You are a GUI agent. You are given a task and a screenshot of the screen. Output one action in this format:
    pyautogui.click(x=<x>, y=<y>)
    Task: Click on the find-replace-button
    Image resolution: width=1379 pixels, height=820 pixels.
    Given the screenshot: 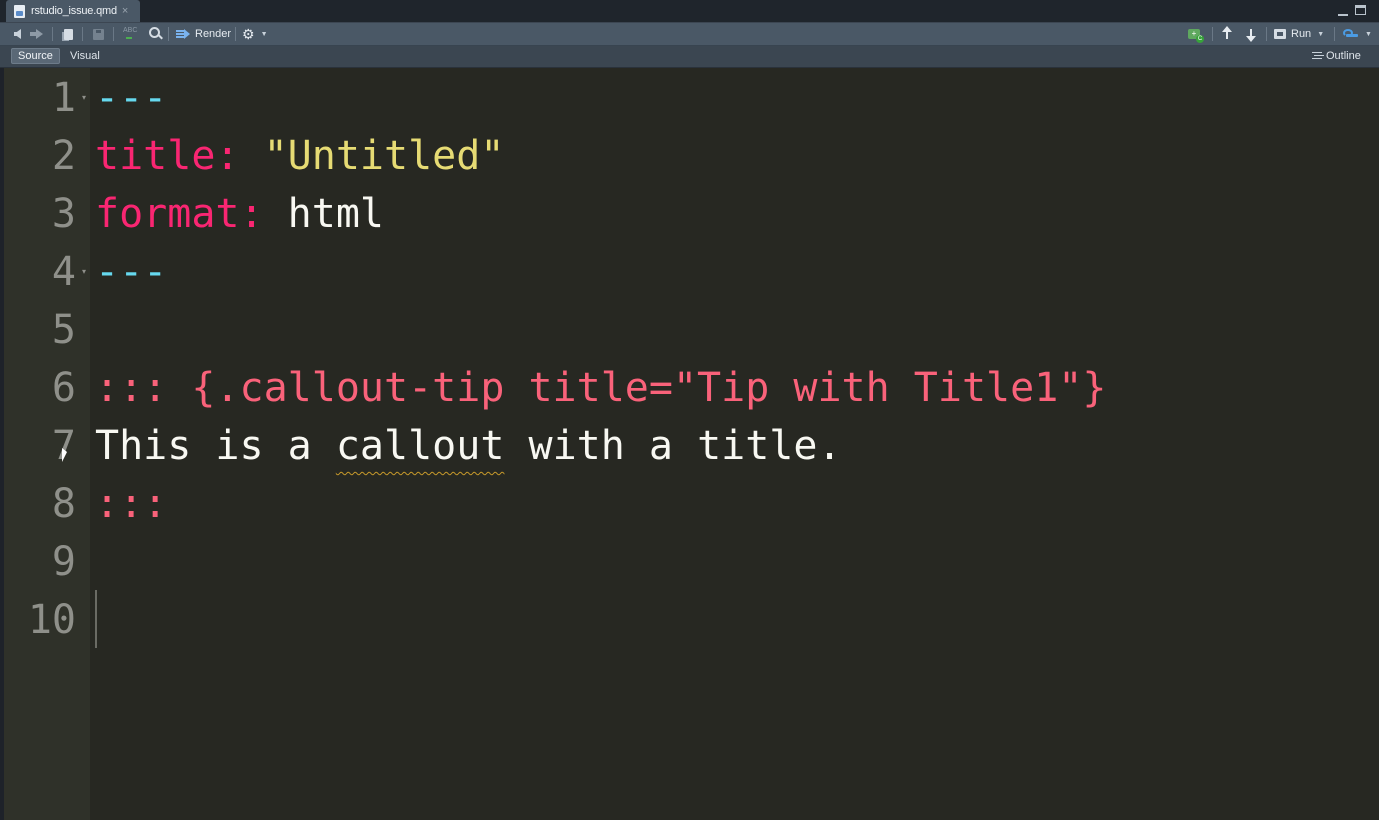 What is the action you would take?
    pyautogui.click(x=154, y=34)
    